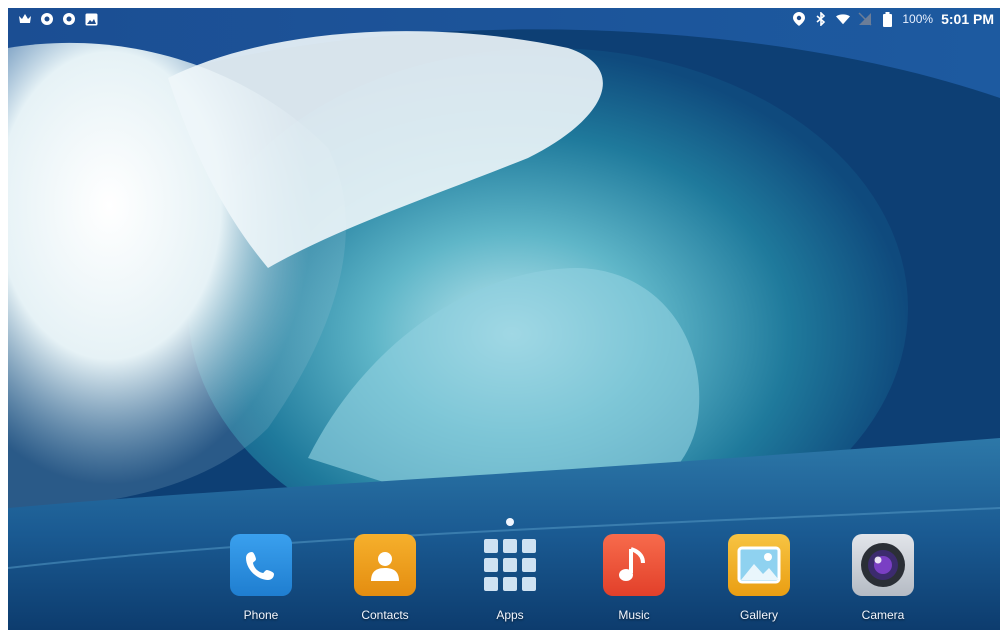 The height and width of the screenshot is (630, 1000). I want to click on app-label-gallery: Gallery, so click(758, 615).